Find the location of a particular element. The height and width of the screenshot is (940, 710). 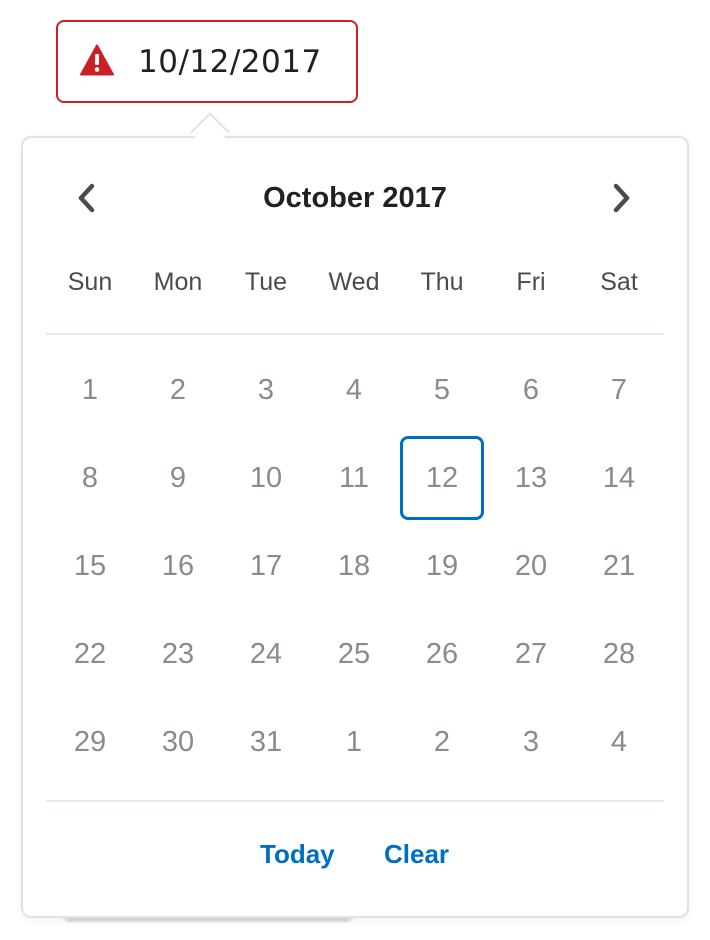

date-input: 10/12/2017 is located at coordinates (207, 61).